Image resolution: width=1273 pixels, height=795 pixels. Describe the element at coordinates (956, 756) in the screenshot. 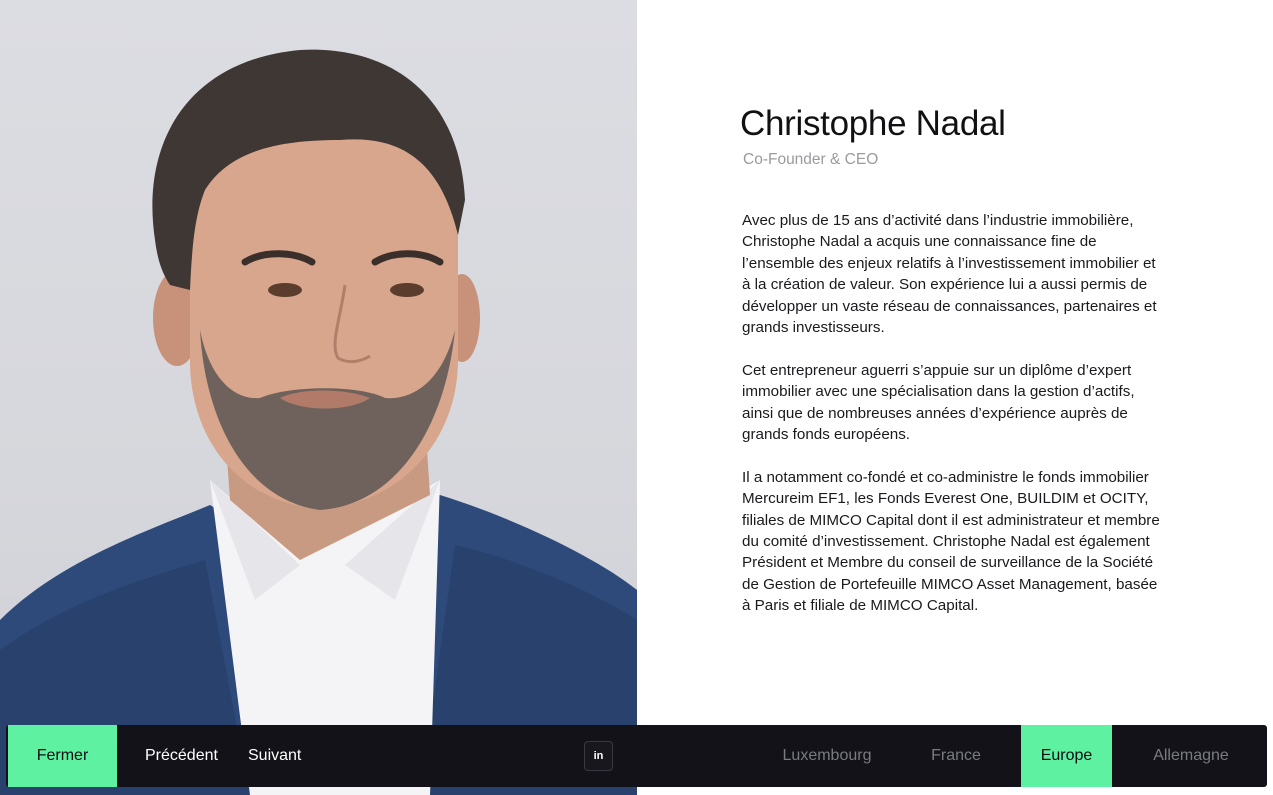

I see `region-tab-france: France` at that location.